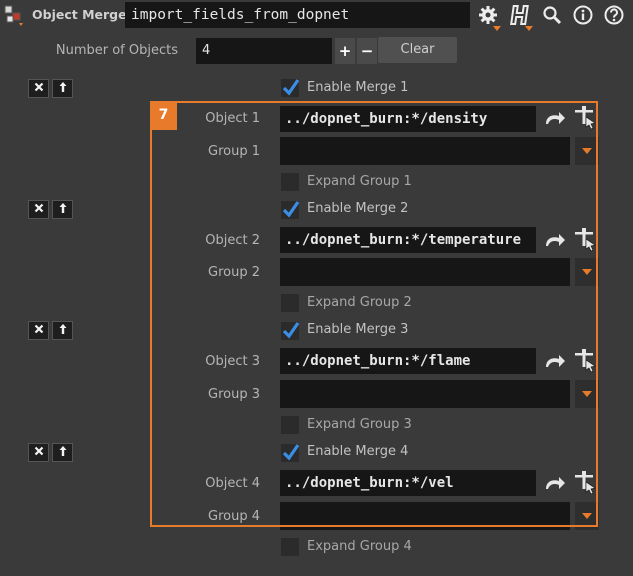 This screenshot has width=633, height=576. What do you see at coordinates (116, 50) in the screenshot?
I see `number-of-objects-label: Number of Objects` at bounding box center [116, 50].